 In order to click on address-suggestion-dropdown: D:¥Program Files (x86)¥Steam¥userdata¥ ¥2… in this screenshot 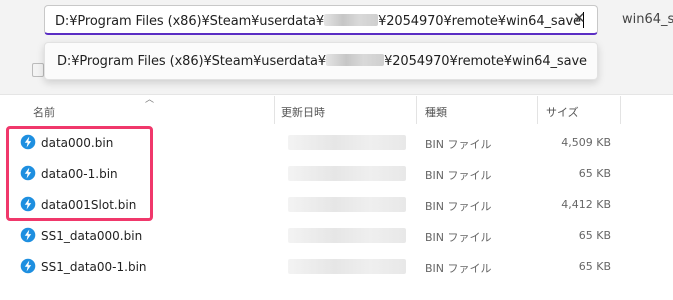, I will do `click(321, 61)`.